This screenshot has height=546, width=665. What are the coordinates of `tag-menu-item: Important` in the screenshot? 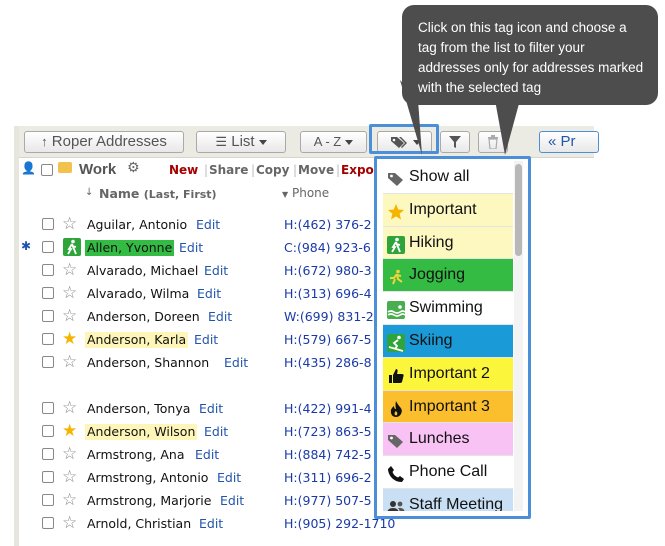 It's located at (448, 210).